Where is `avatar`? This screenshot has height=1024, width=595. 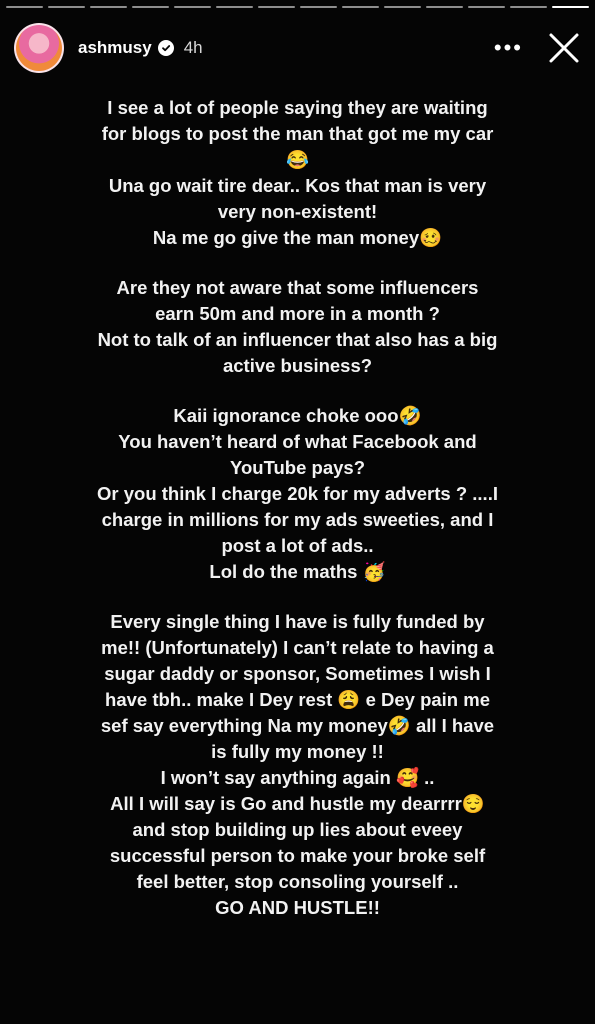
avatar is located at coordinates (39, 48).